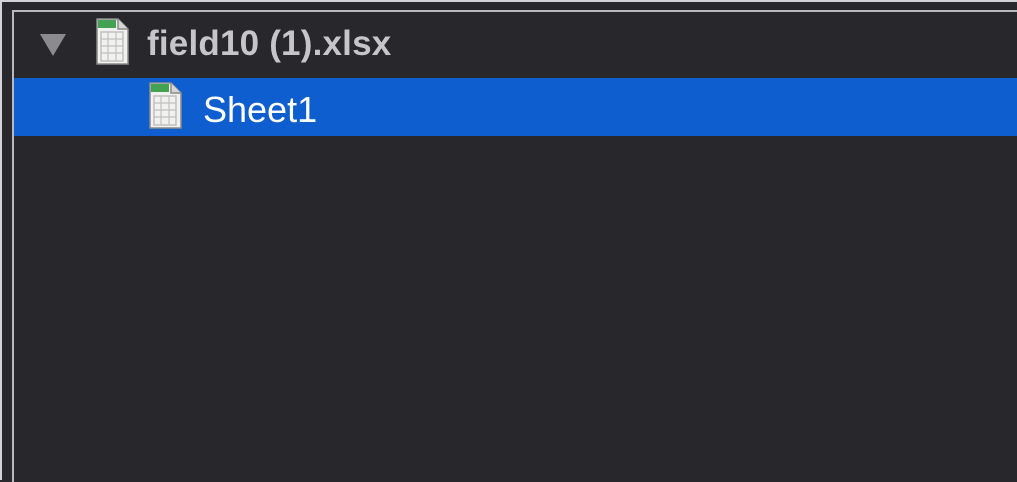  I want to click on spreadsheet-sheet-icon, so click(165, 105).